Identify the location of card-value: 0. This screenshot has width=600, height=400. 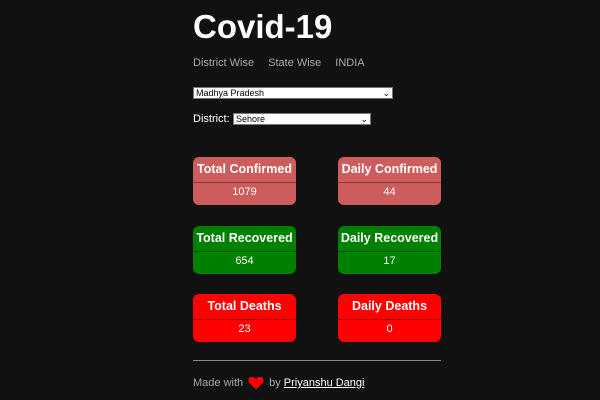
(389, 329).